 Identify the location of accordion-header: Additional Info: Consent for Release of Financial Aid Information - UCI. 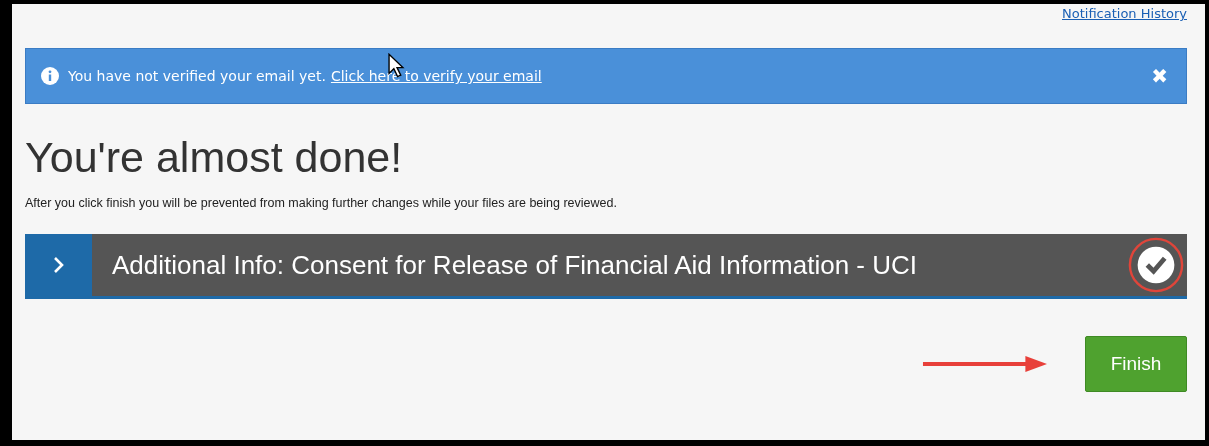
(606, 266).